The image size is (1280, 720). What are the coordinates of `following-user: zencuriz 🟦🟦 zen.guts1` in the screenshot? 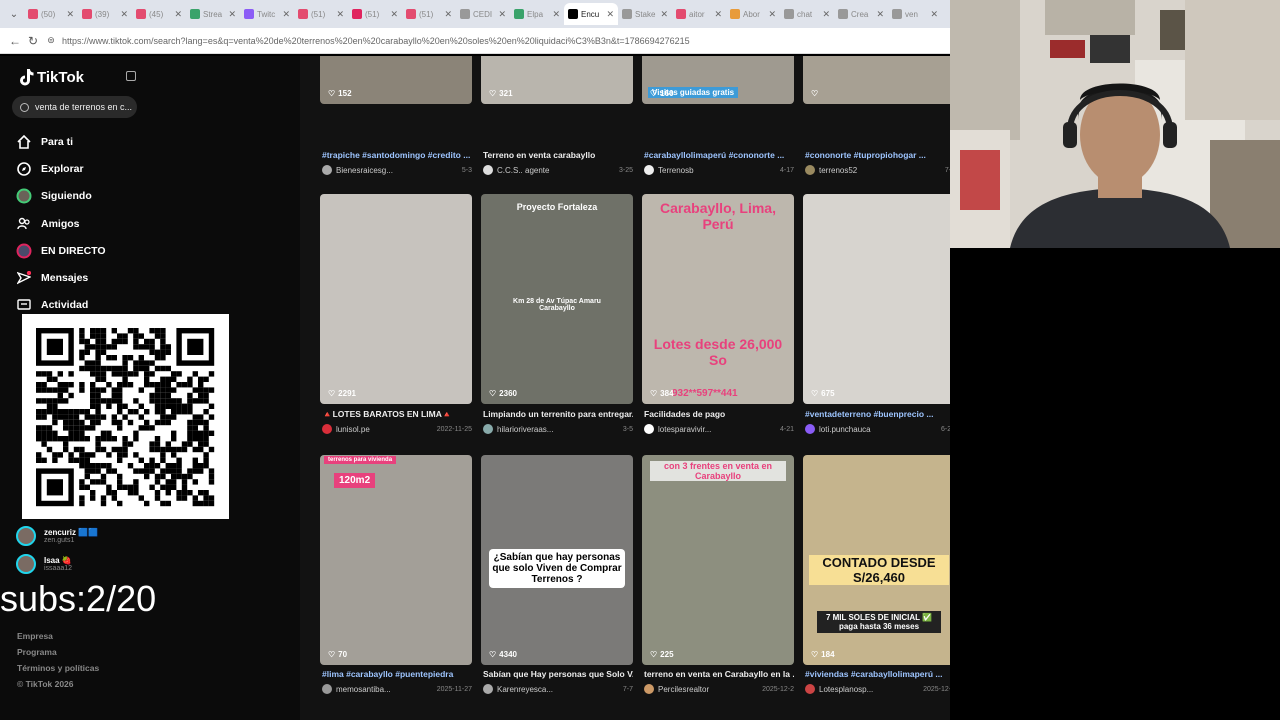 It's located at (57, 536).